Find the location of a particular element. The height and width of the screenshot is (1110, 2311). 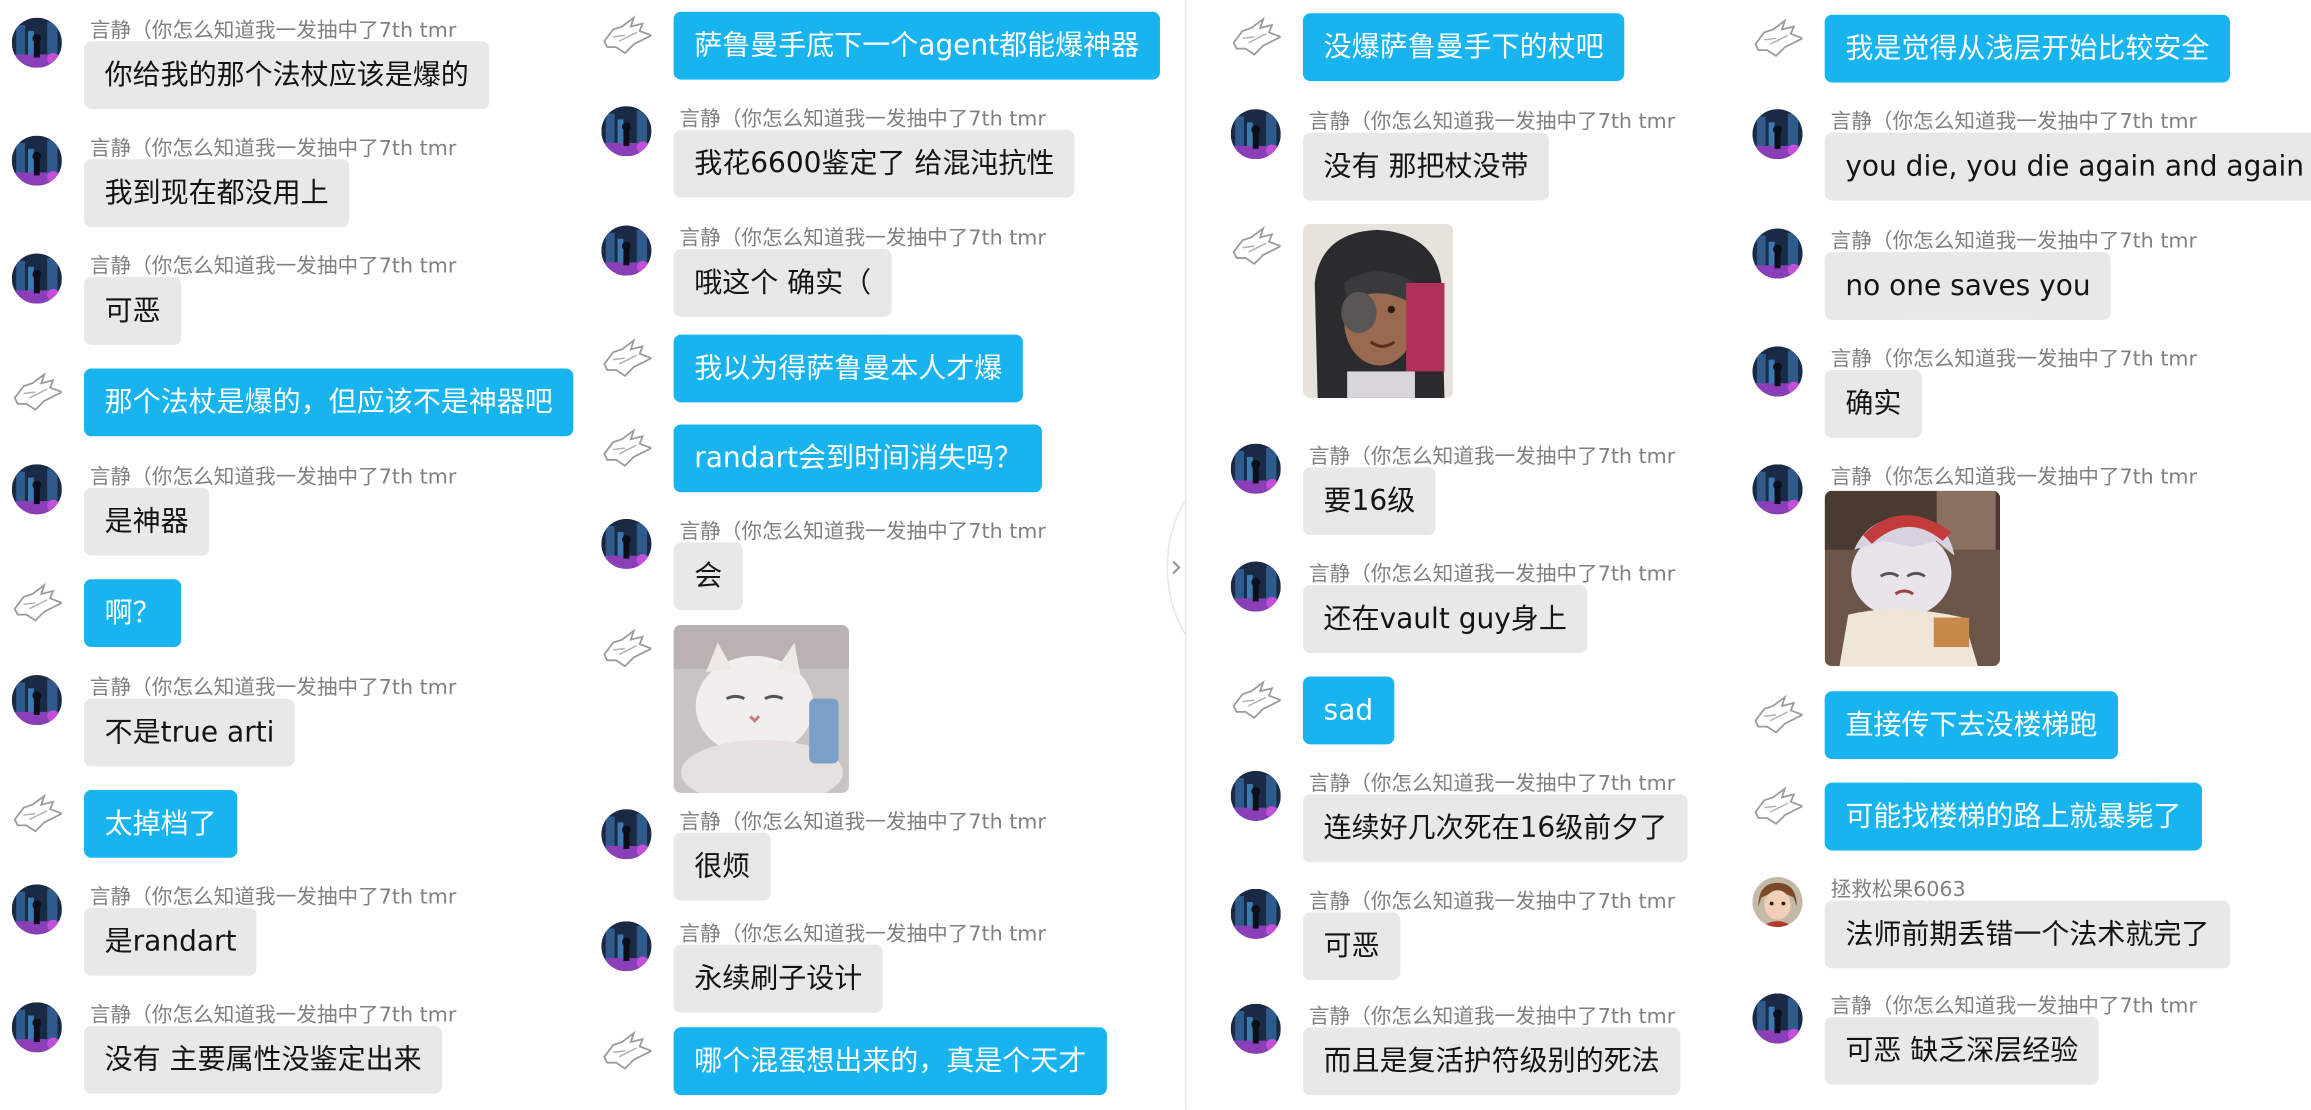

message-bubble: 太掉档了 is located at coordinates (161, 824).